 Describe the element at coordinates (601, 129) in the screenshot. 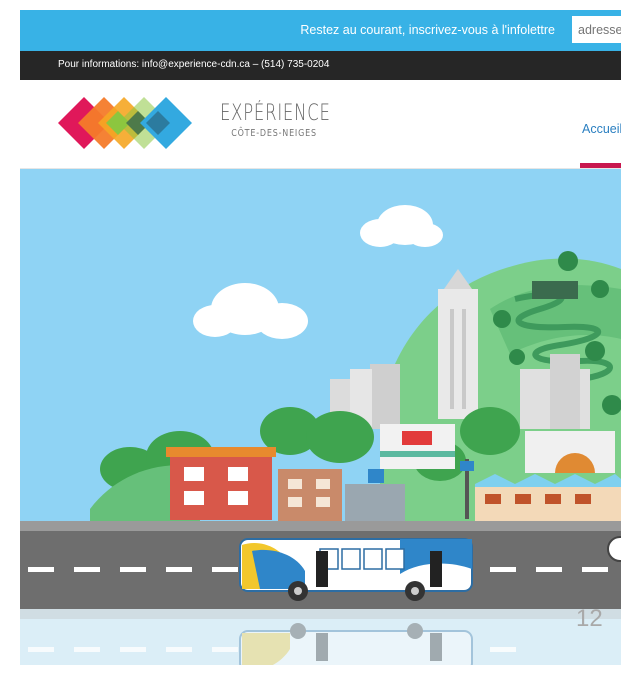

I see `nav-item-accueil: Accueil` at that location.